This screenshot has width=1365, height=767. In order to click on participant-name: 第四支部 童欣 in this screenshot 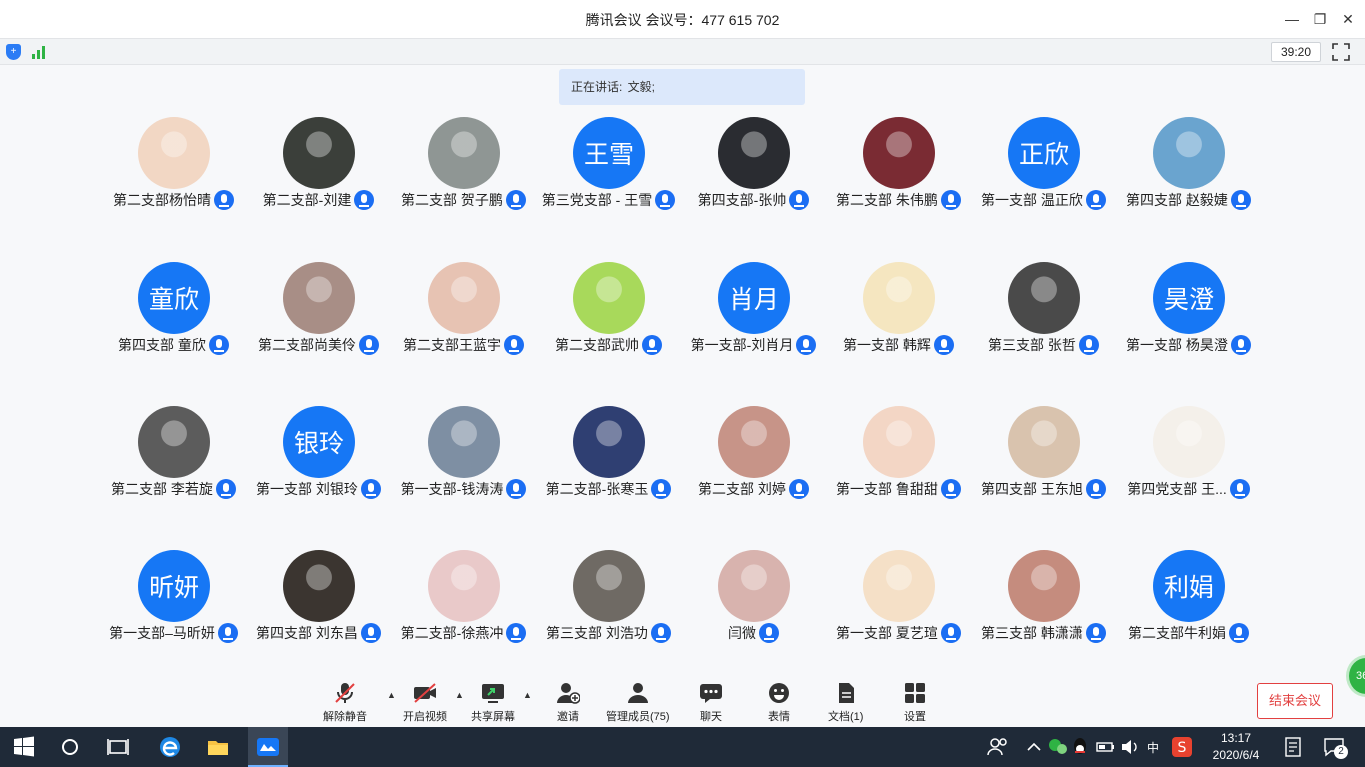, I will do `click(162, 345)`.